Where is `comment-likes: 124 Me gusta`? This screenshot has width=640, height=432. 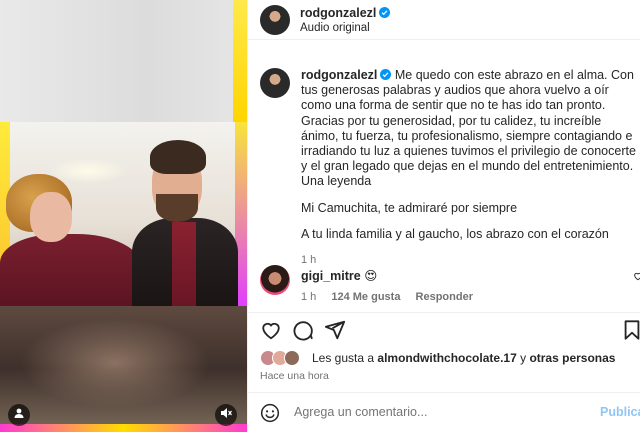
comment-likes: 124 Me gusta is located at coordinates (365, 297).